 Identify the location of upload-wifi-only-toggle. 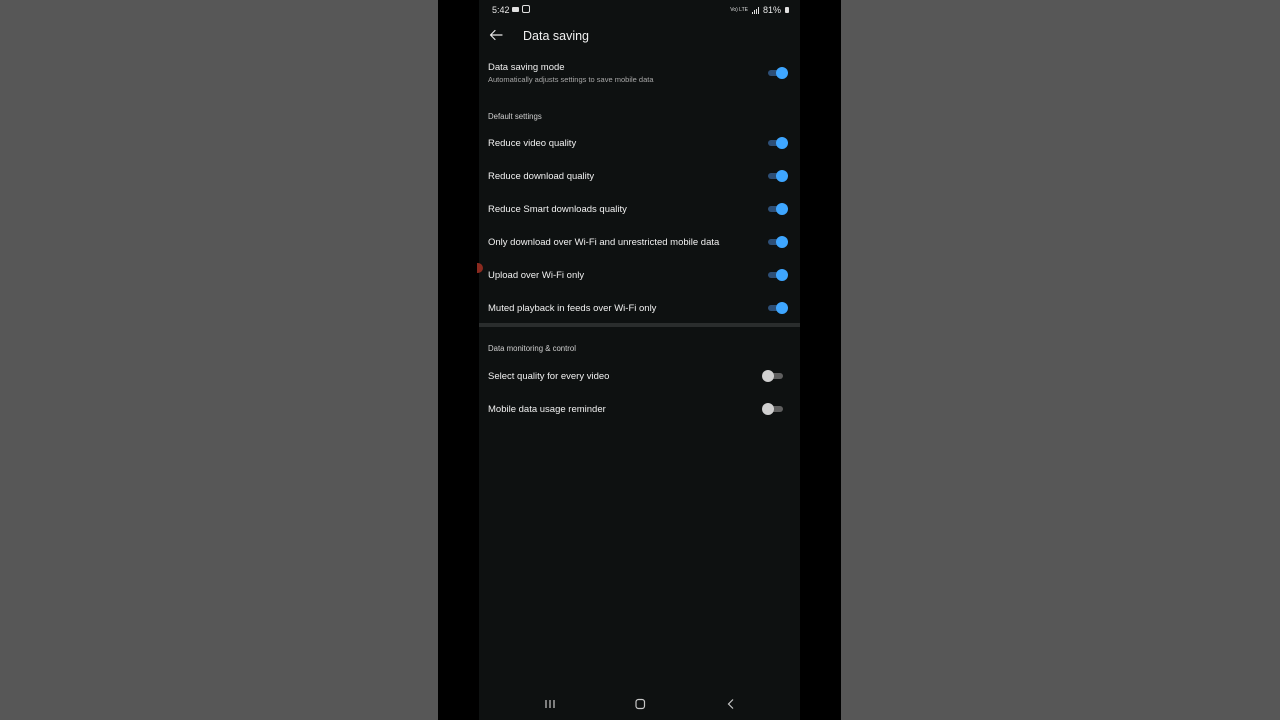
(778, 275).